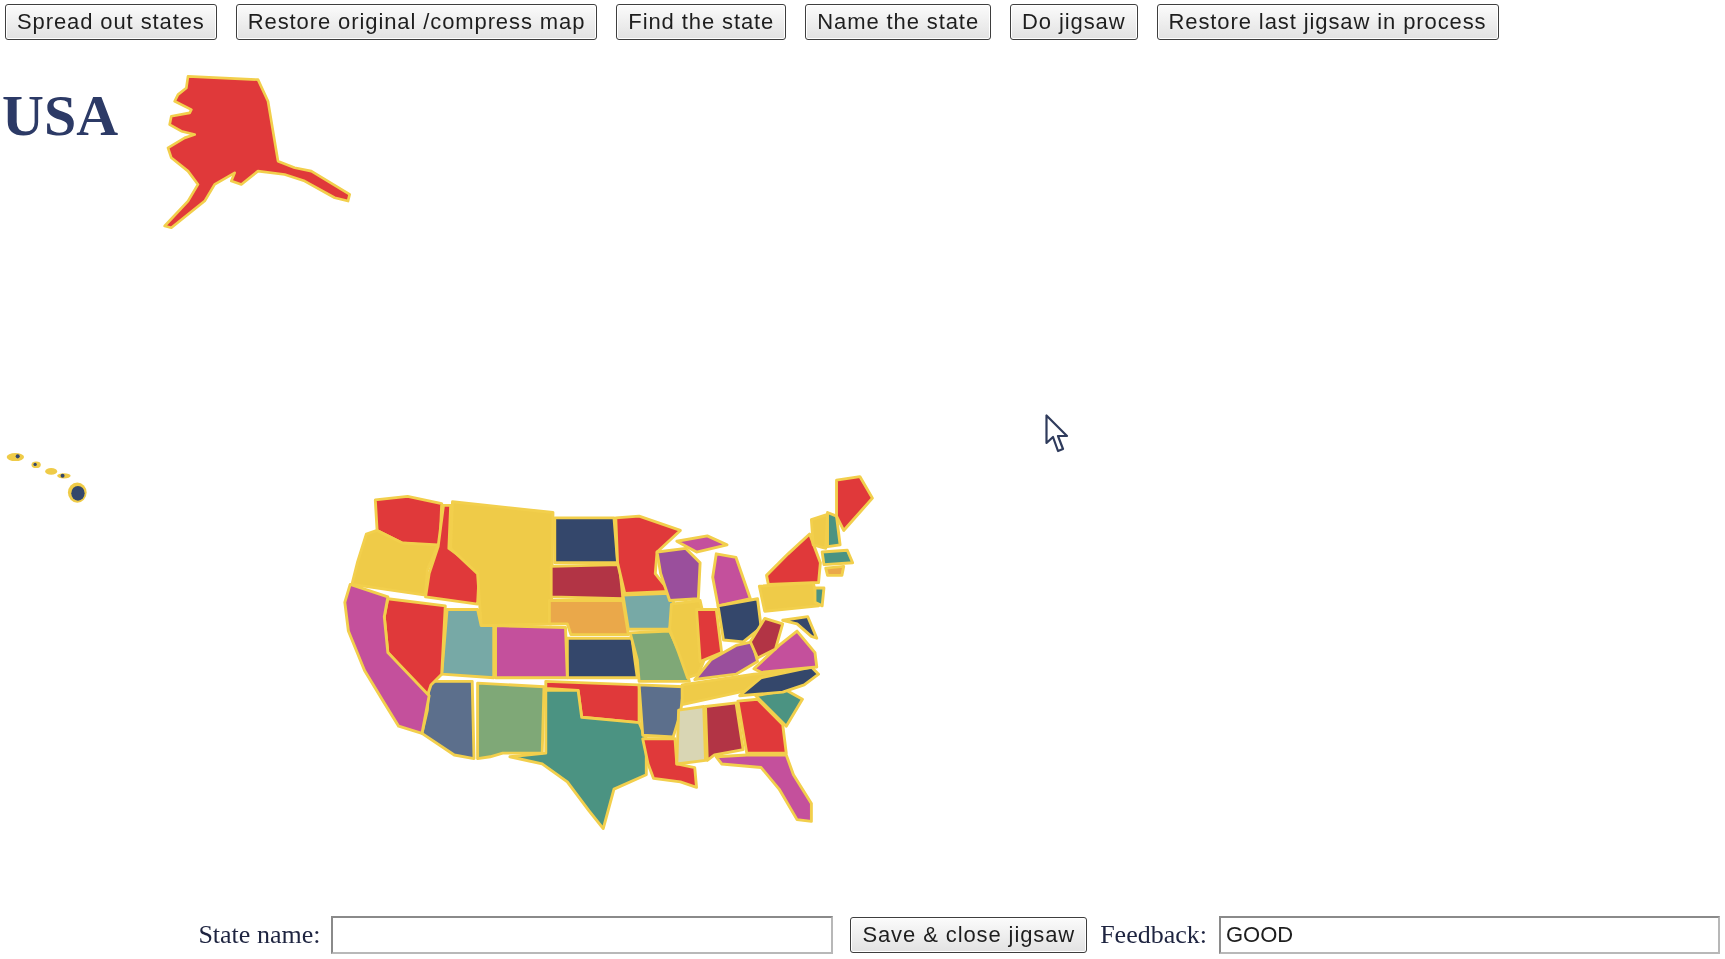  I want to click on feedback-field: GOOD, so click(1469, 935).